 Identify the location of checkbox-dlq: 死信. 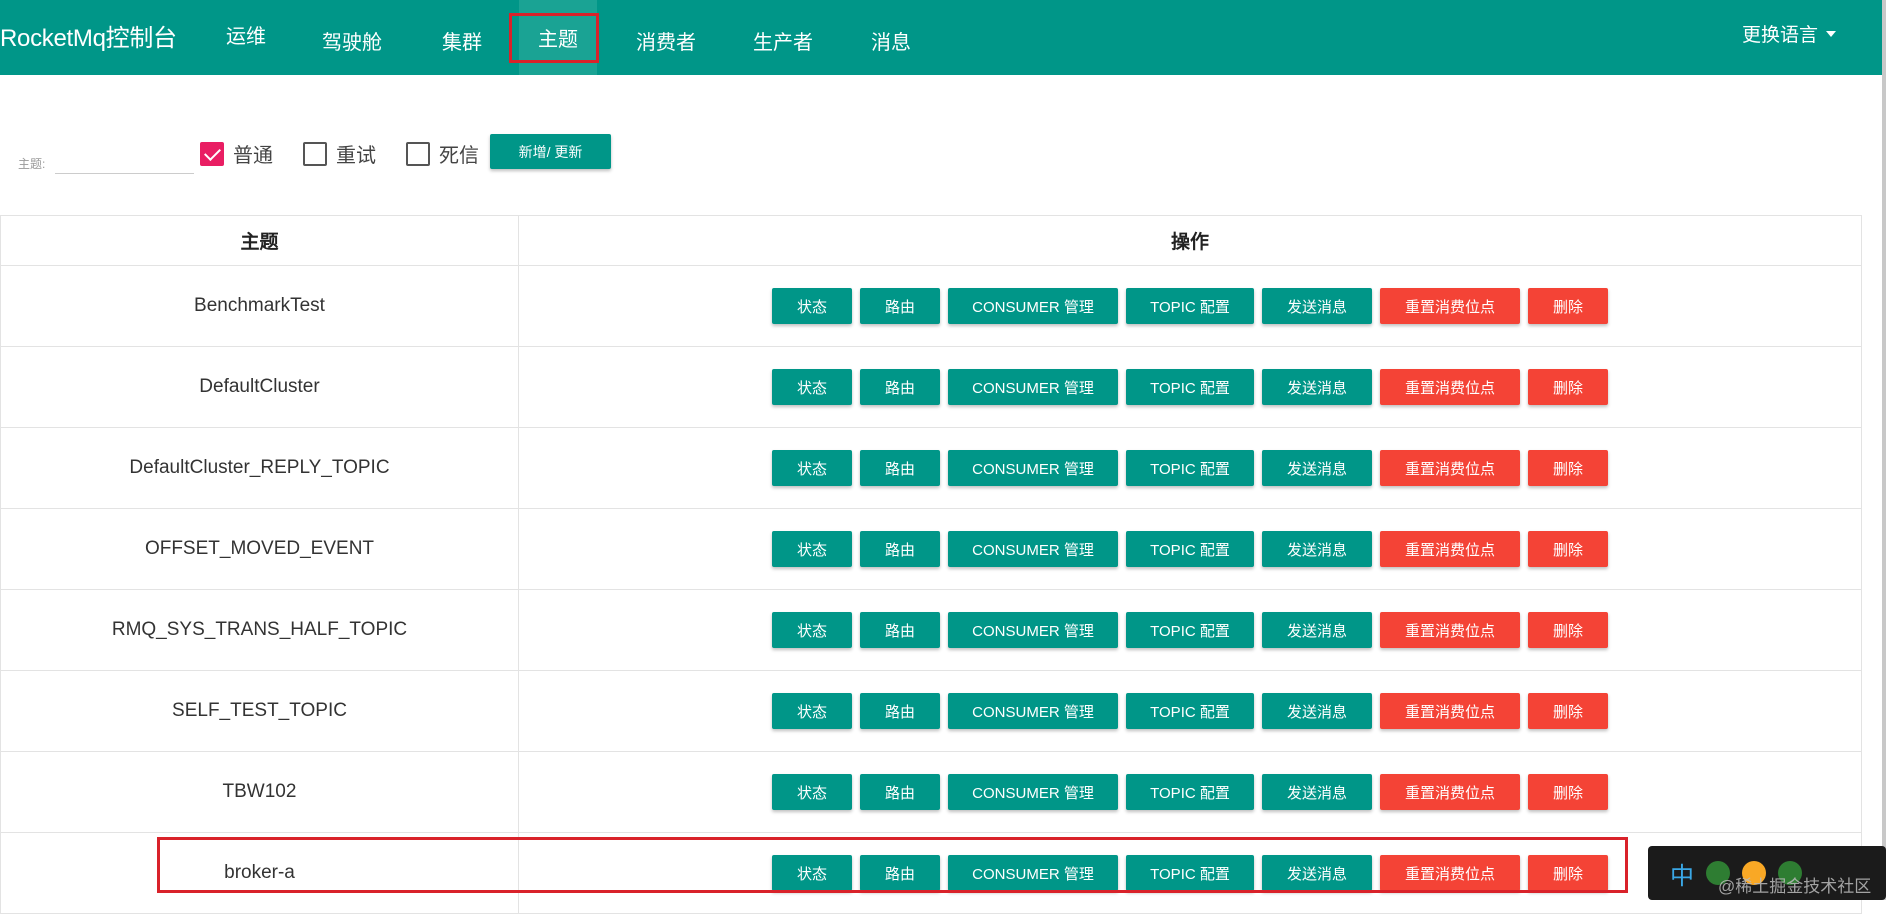
(442, 153).